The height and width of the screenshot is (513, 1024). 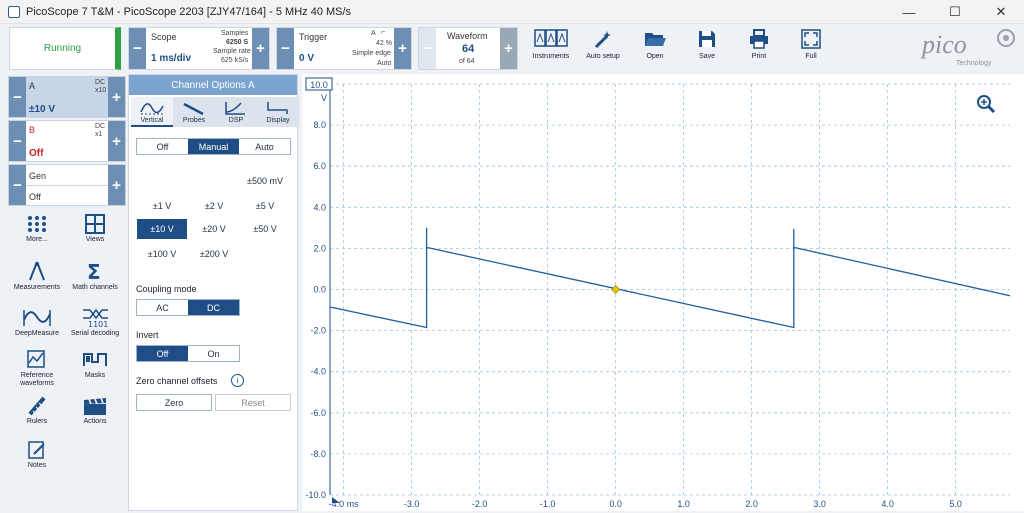 What do you see at coordinates (285, 48) in the screenshot?
I see `trigger-decrease-button: −` at bounding box center [285, 48].